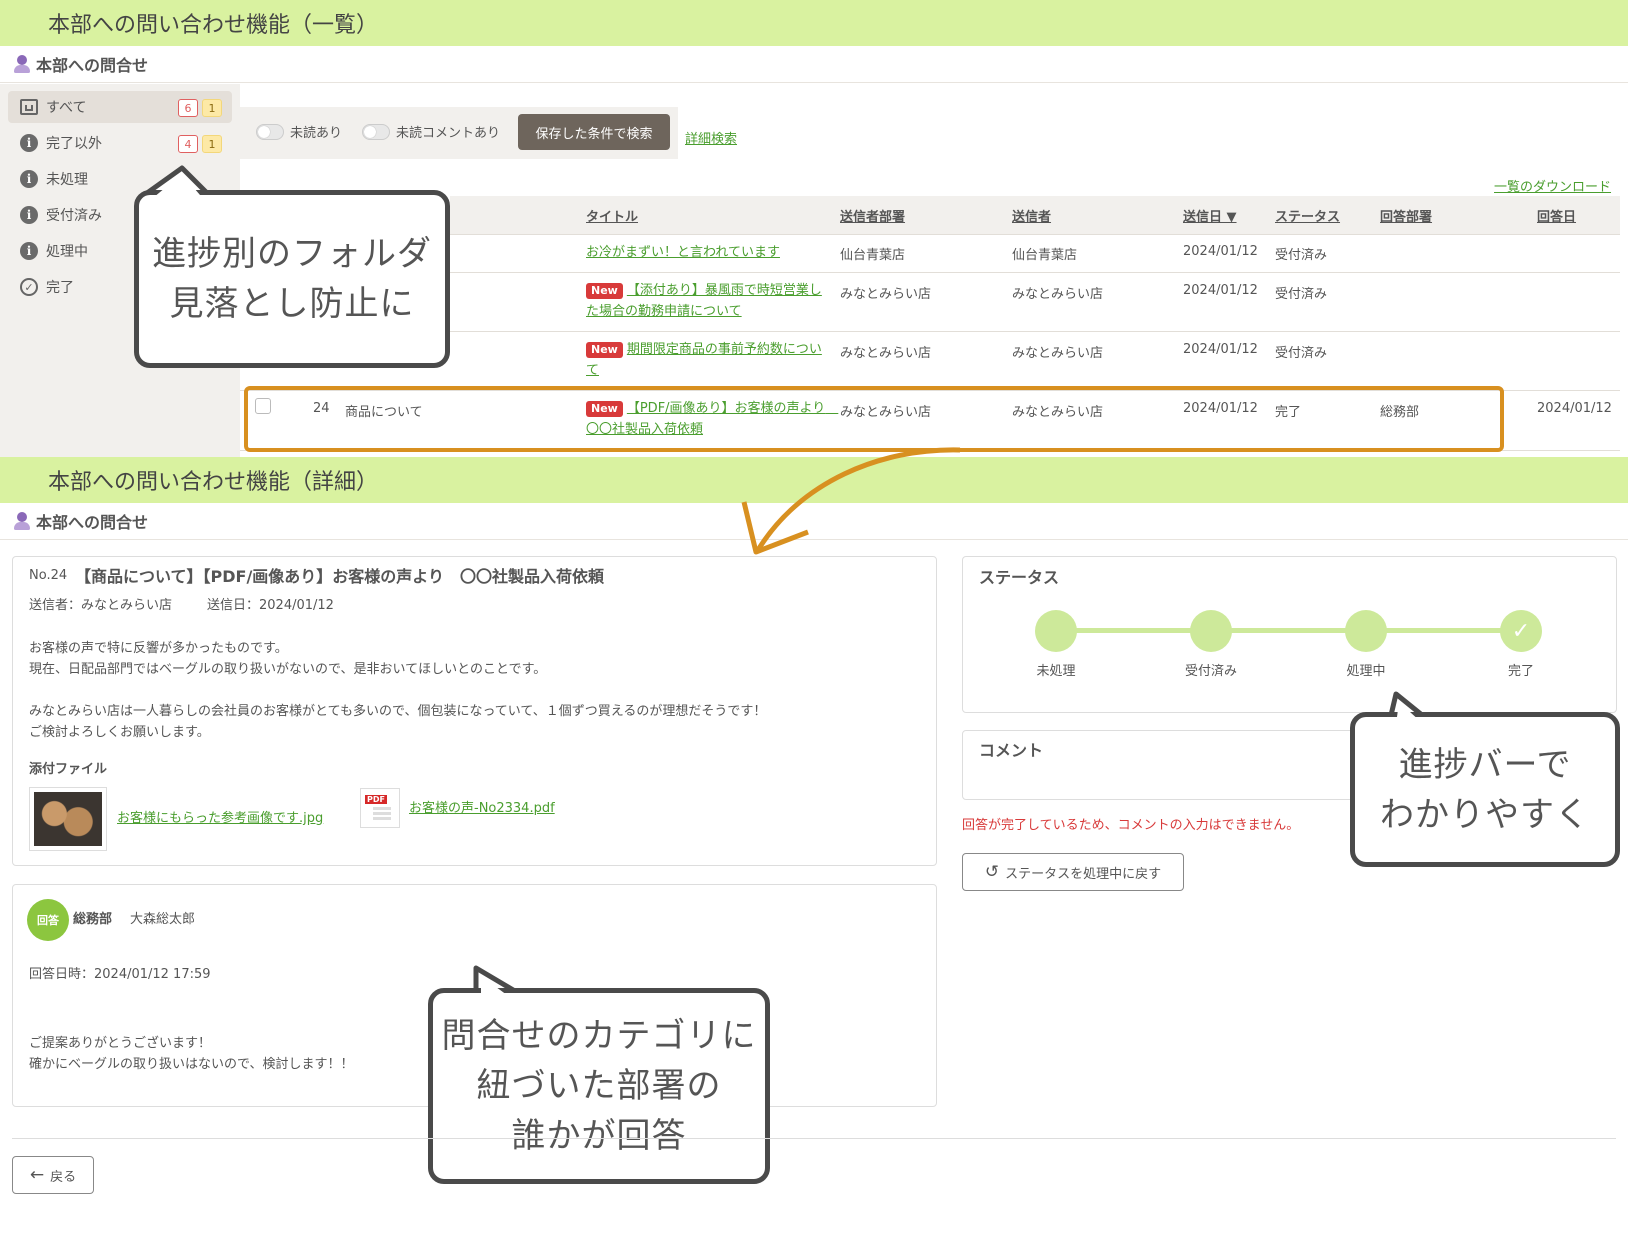 The width and height of the screenshot is (1628, 1246). I want to click on row-title-cell: New 【添付あり】暴風雨で時短営業した場合の勤務申請について, so click(707, 301).